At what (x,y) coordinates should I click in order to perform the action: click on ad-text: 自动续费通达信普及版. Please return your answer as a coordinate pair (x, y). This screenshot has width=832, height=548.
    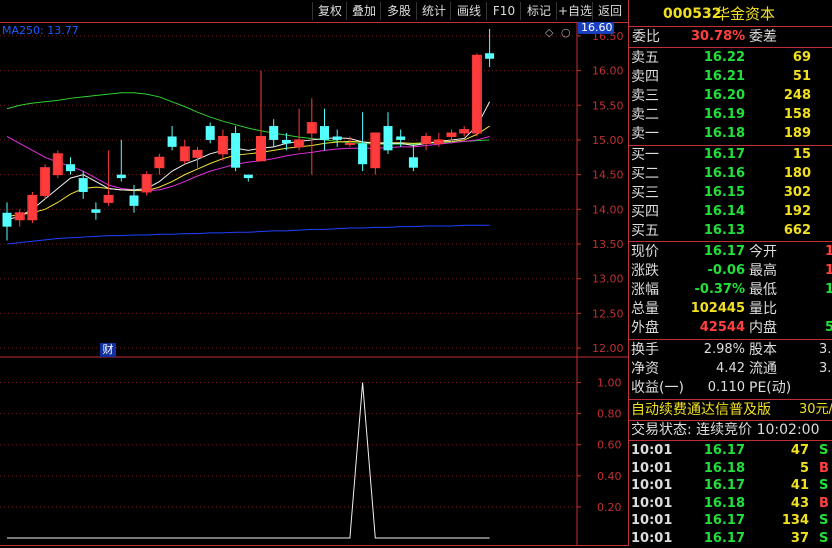
    Looking at the image, I should click on (701, 410).